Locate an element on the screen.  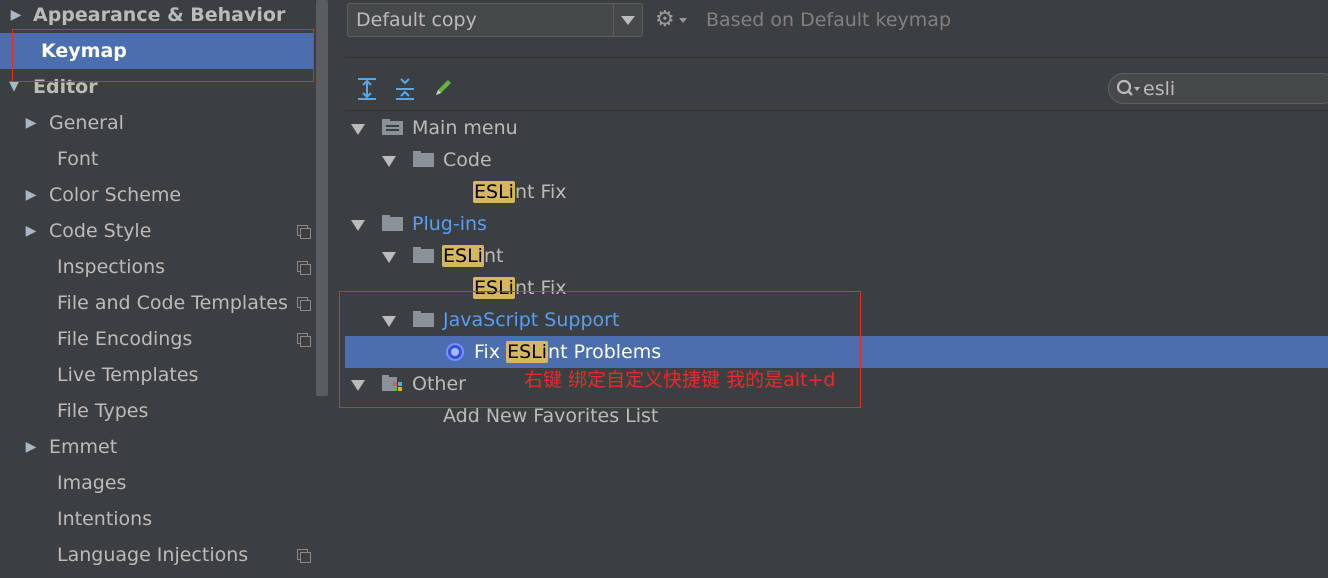
sidebar-scrollbar-thumb is located at coordinates (322, 198).